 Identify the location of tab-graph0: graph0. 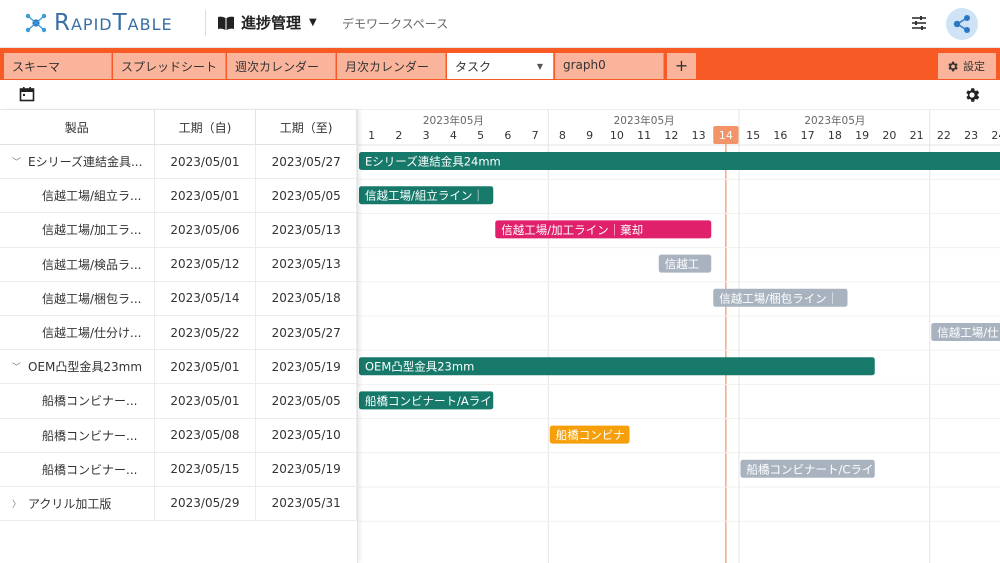
(609, 66).